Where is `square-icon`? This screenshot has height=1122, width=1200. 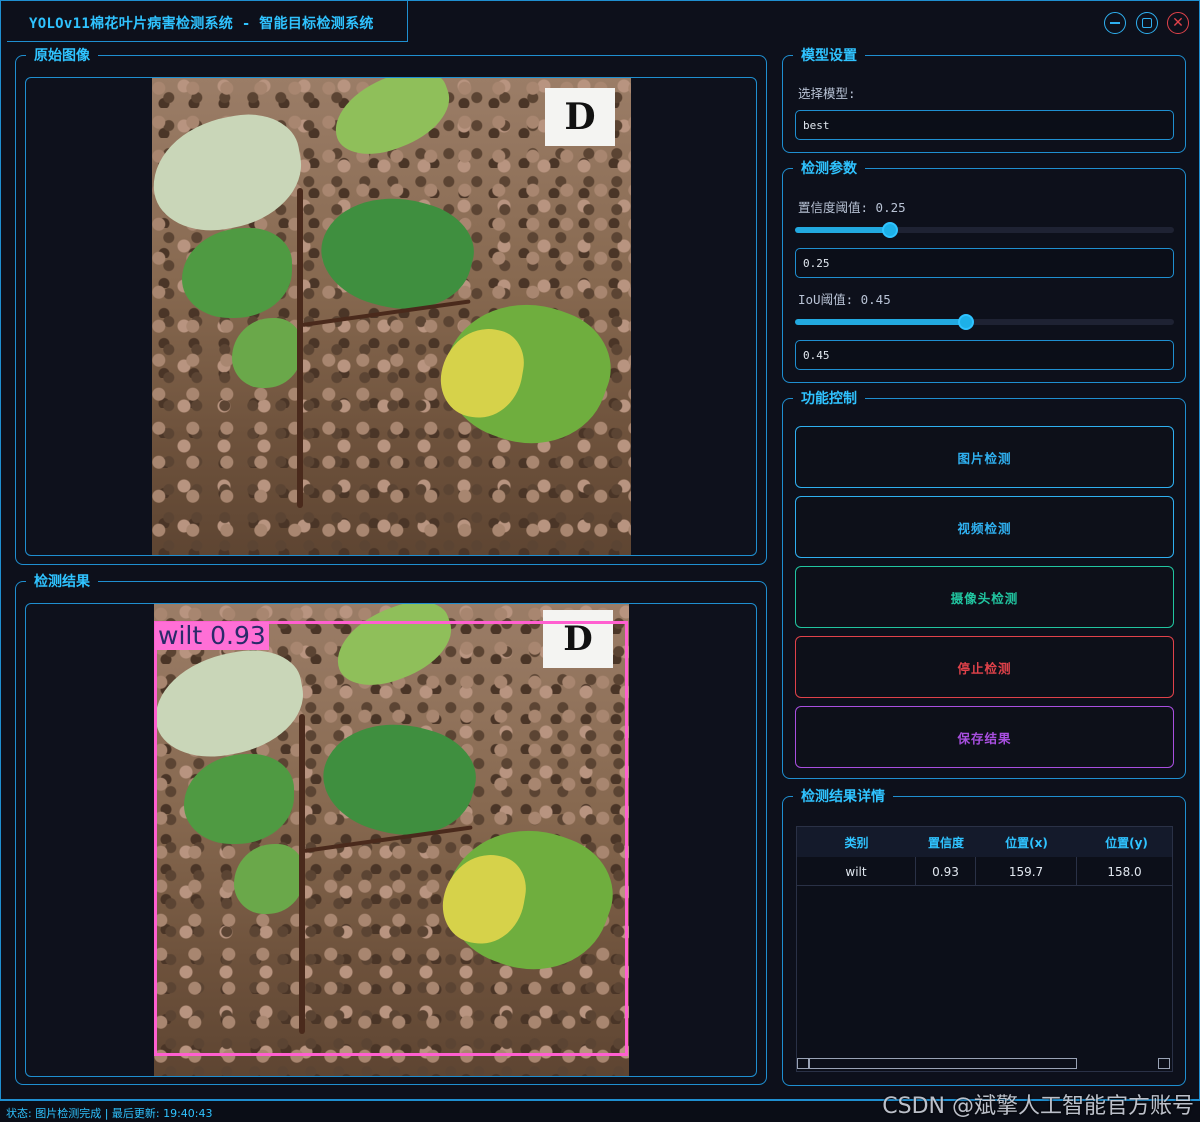 square-icon is located at coordinates (1147, 23).